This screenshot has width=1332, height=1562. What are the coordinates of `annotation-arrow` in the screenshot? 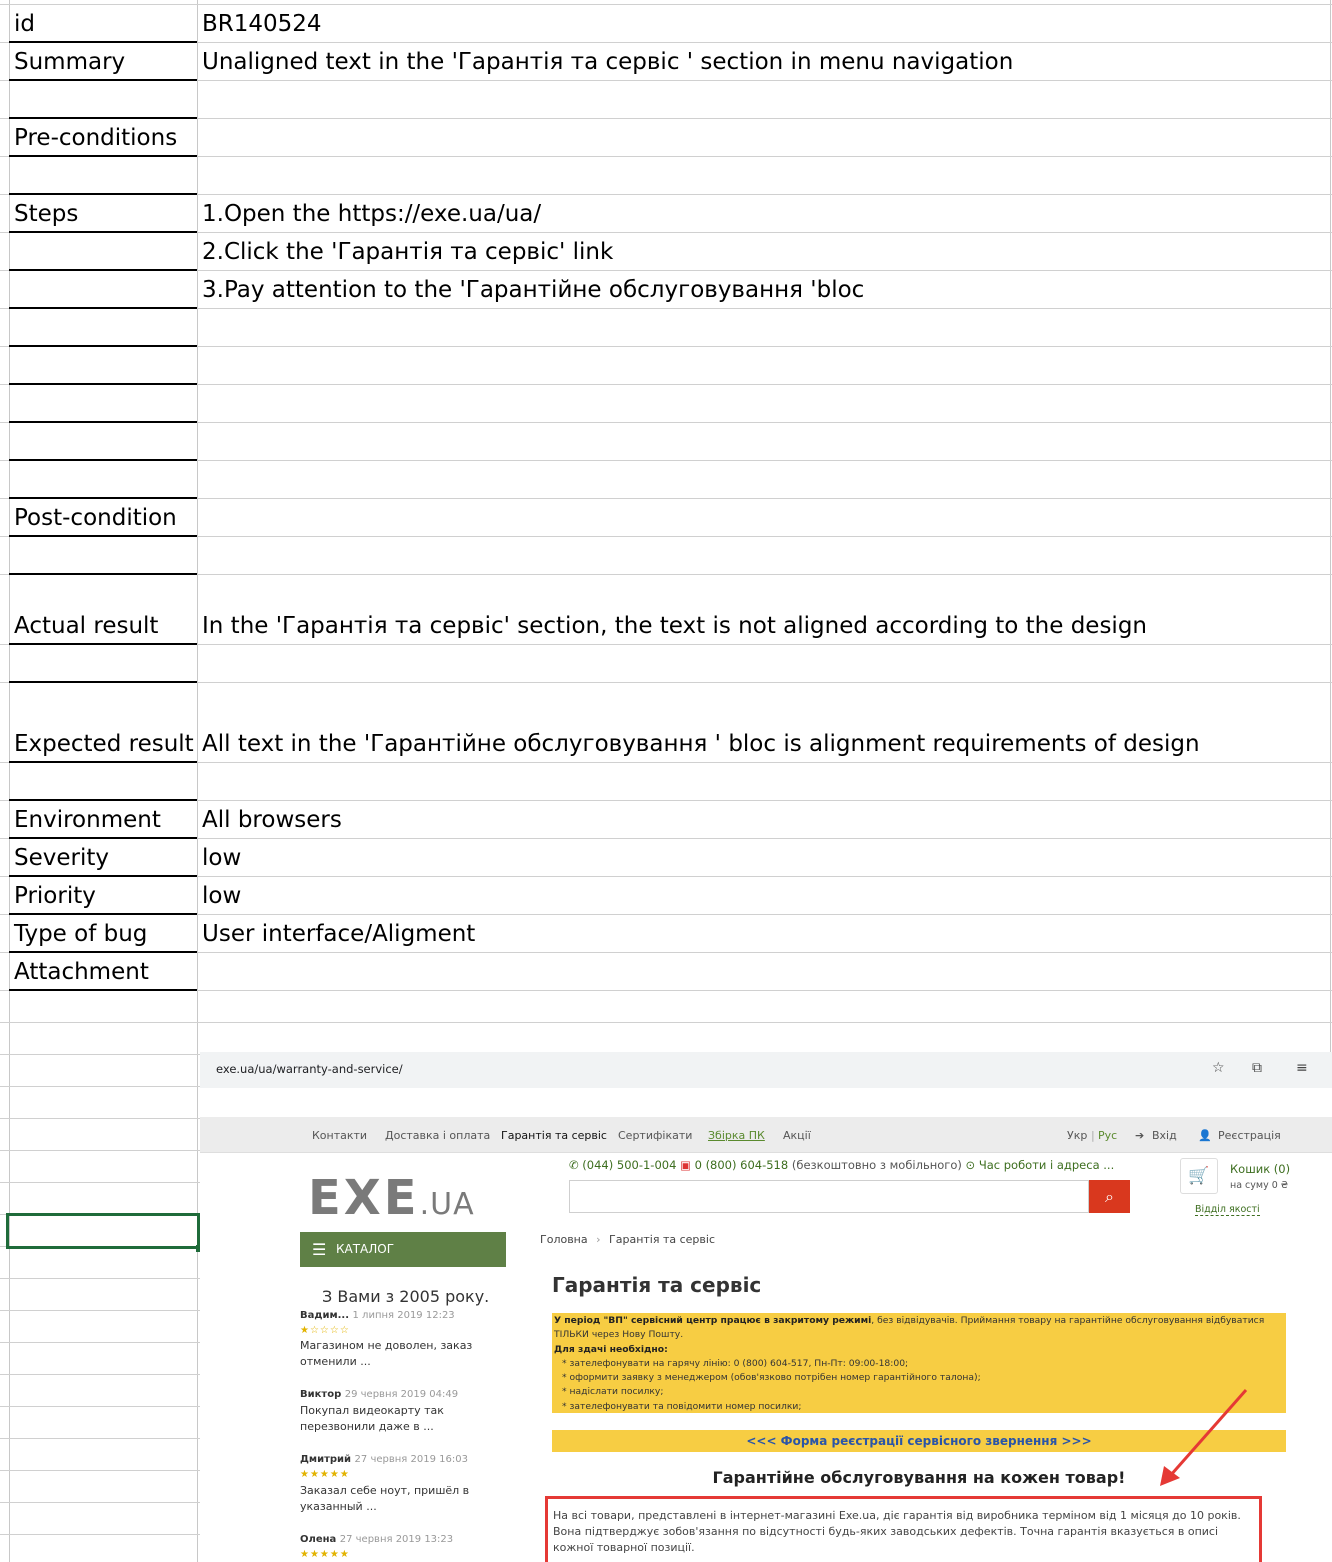 It's located at (1204, 1437).